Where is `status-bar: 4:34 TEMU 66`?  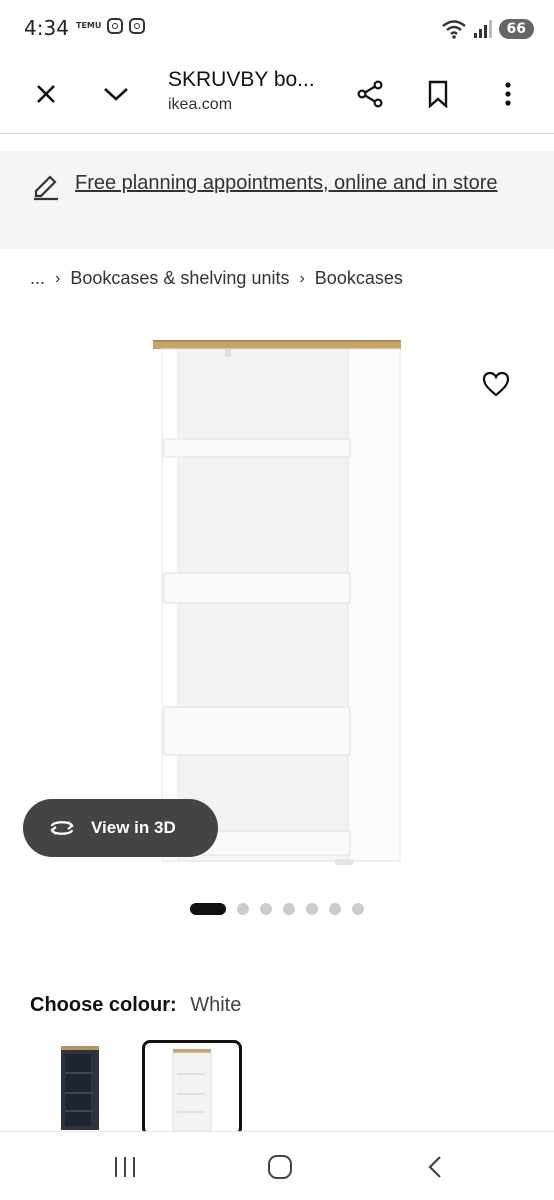
status-bar: 4:34 TEMU 66 is located at coordinates (277, 29).